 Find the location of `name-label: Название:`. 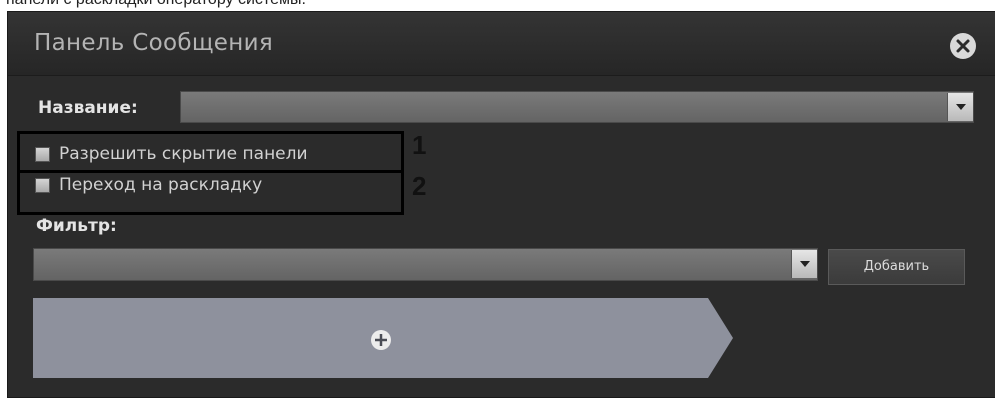

name-label: Название: is located at coordinates (88, 108).